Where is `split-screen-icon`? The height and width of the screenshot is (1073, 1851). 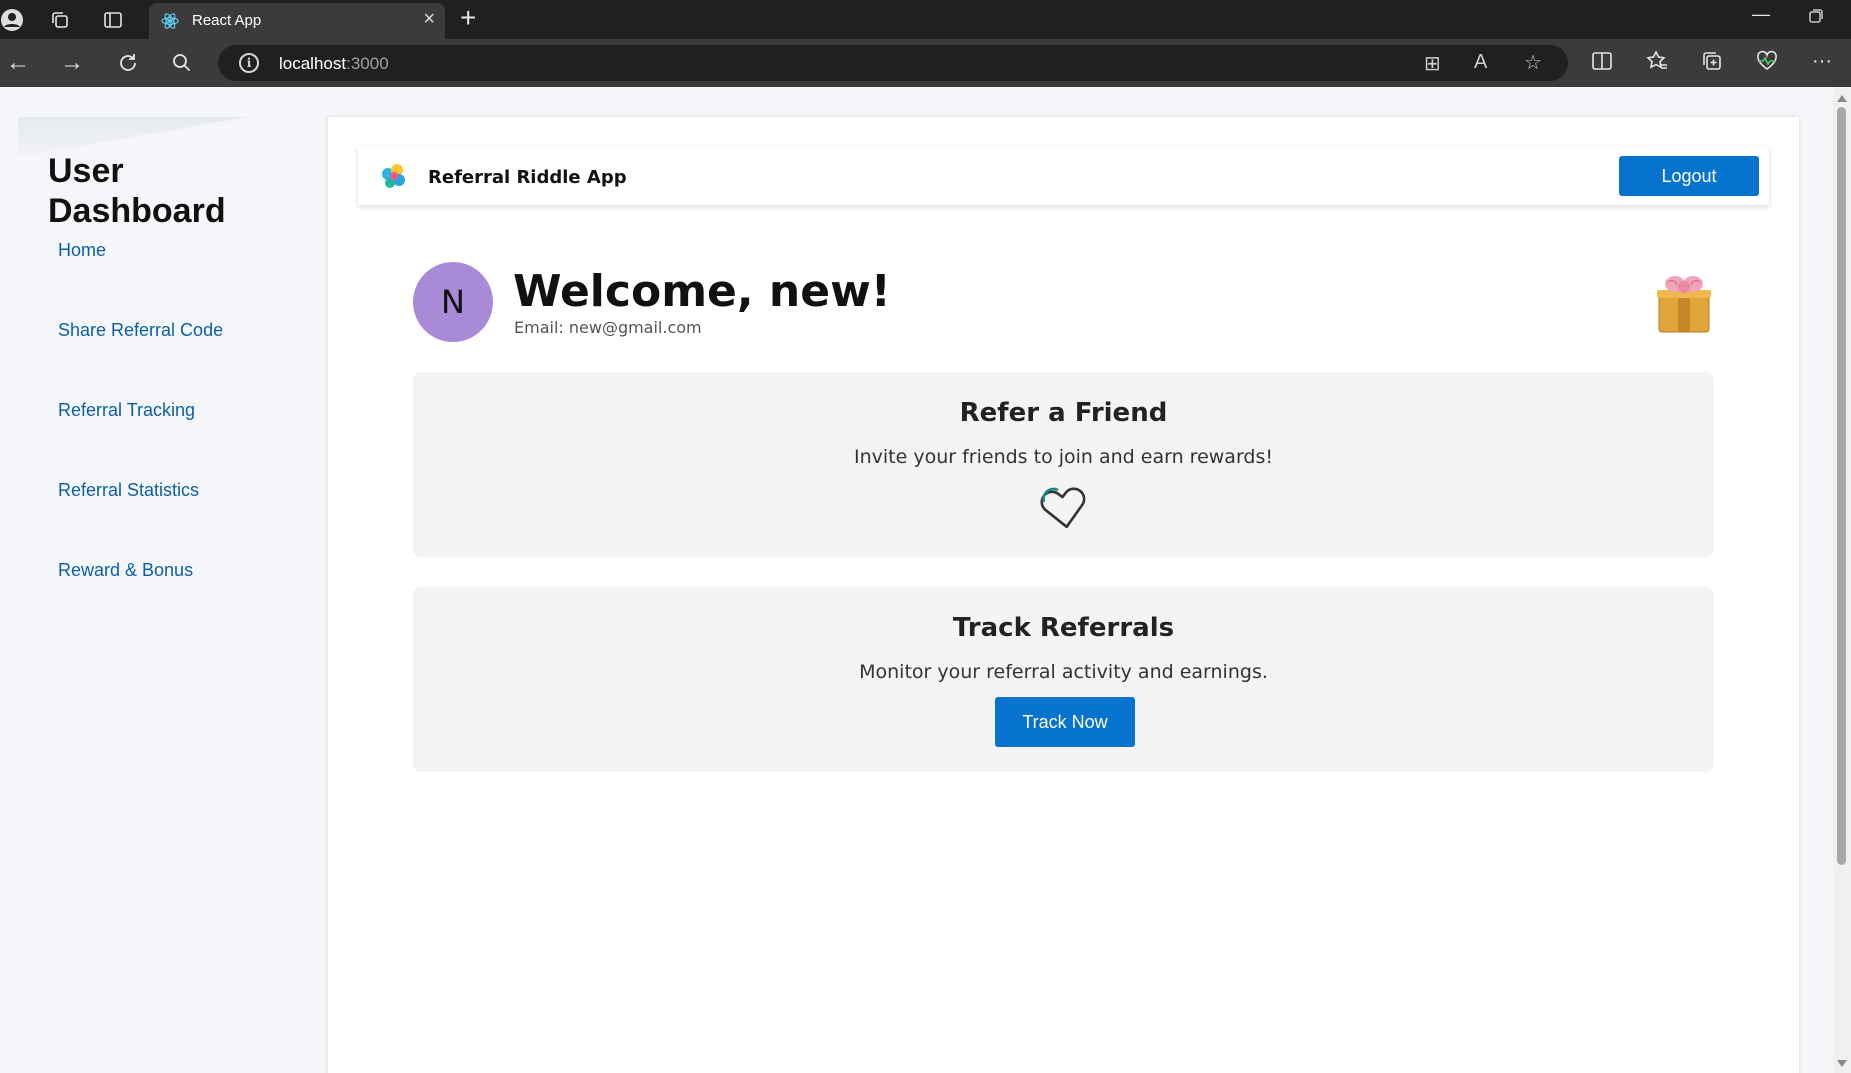 split-screen-icon is located at coordinates (1602, 64).